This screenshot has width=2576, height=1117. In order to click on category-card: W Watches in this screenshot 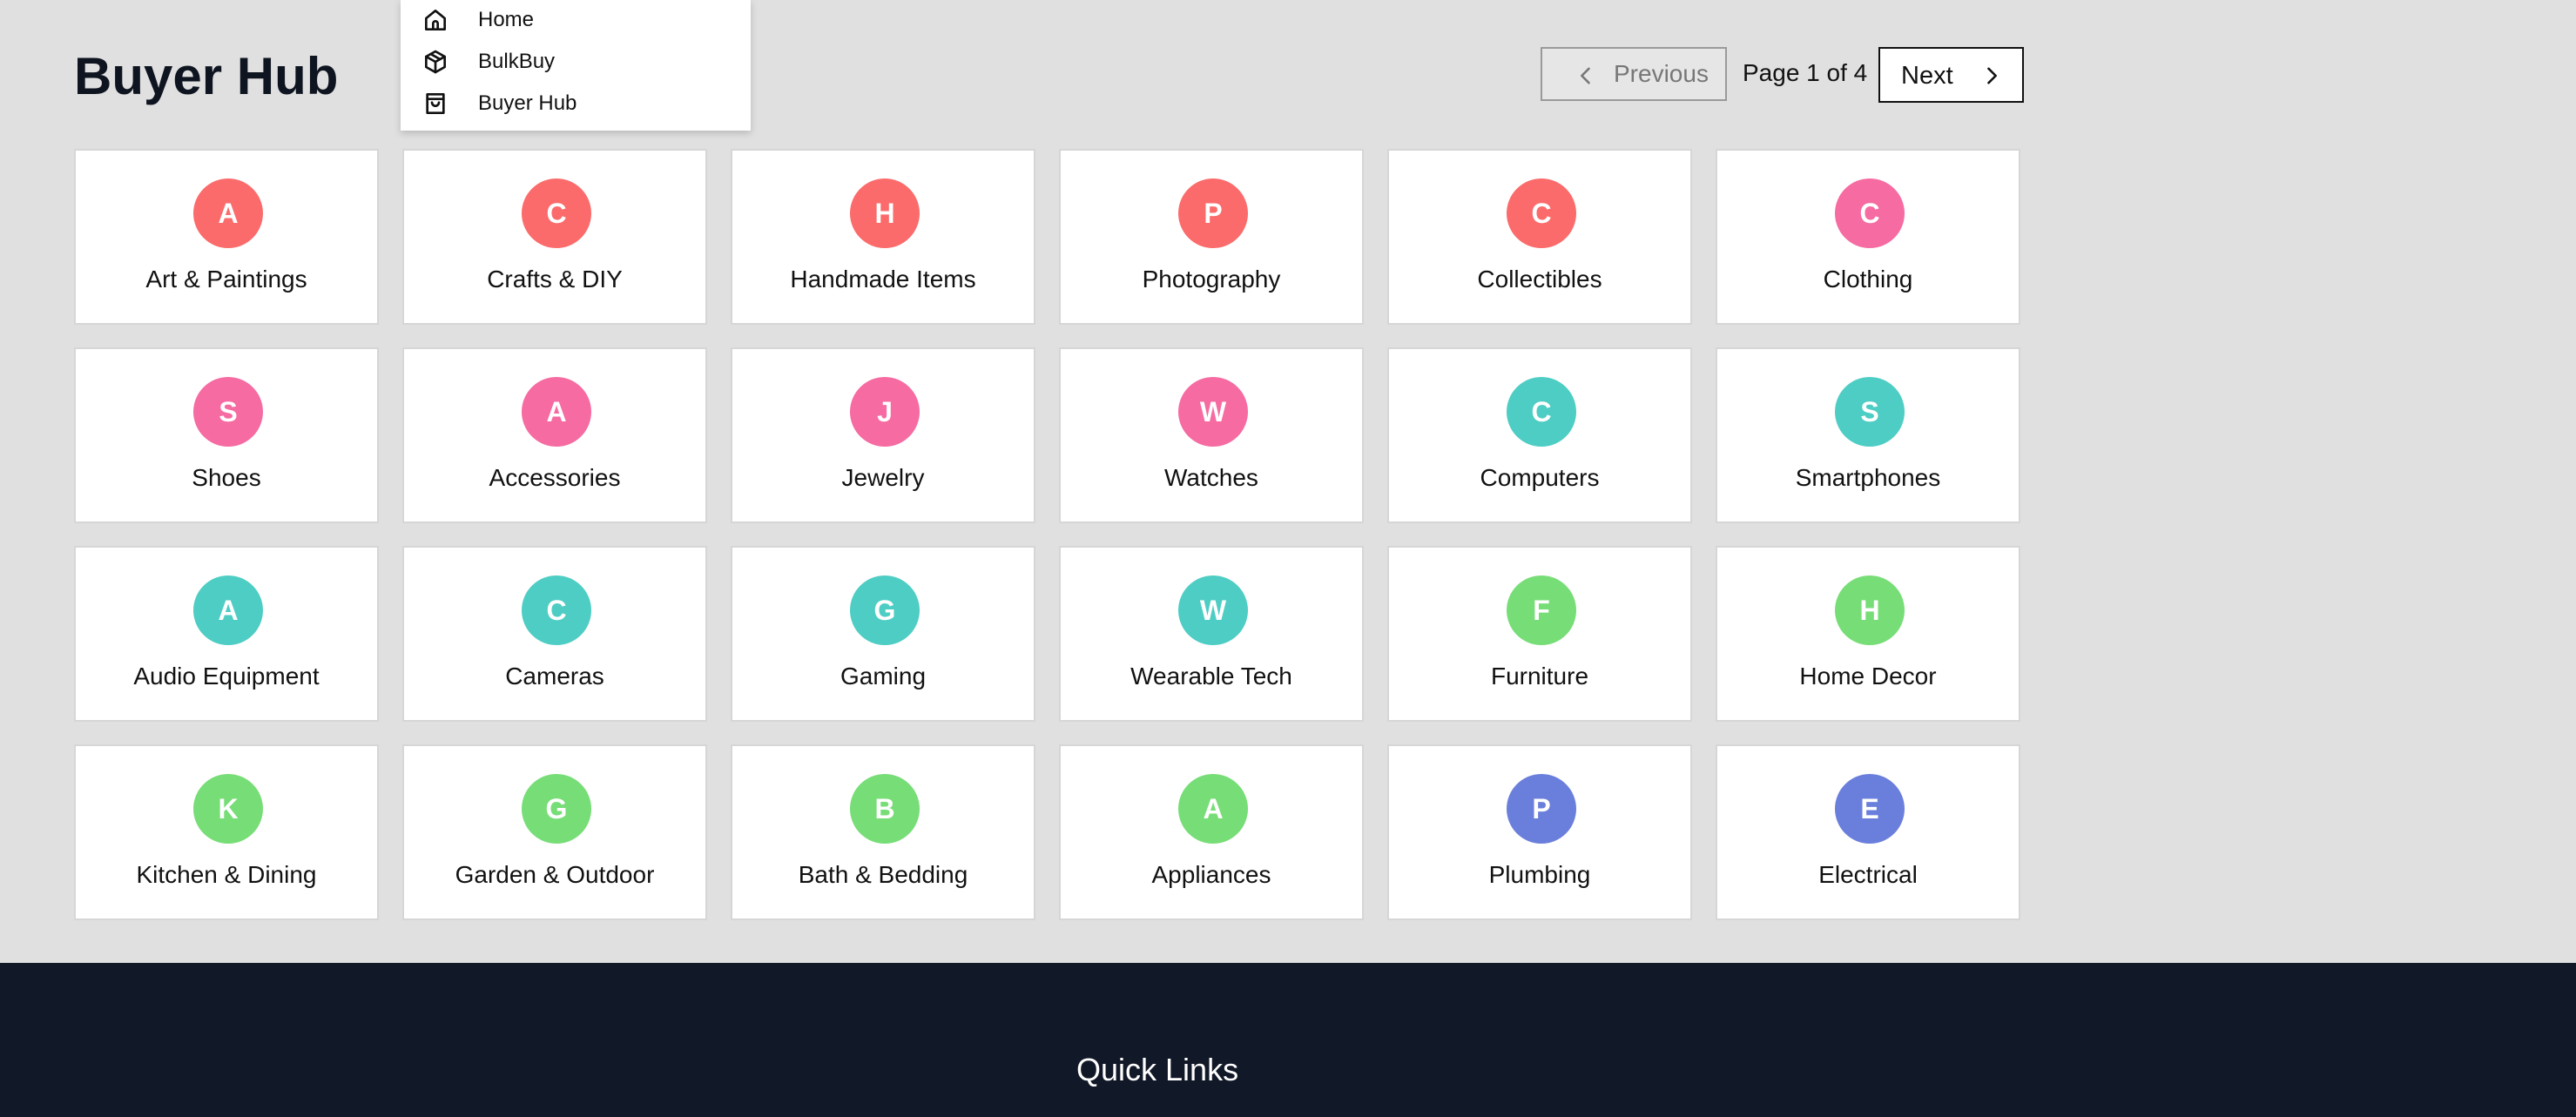, I will do `click(1211, 435)`.